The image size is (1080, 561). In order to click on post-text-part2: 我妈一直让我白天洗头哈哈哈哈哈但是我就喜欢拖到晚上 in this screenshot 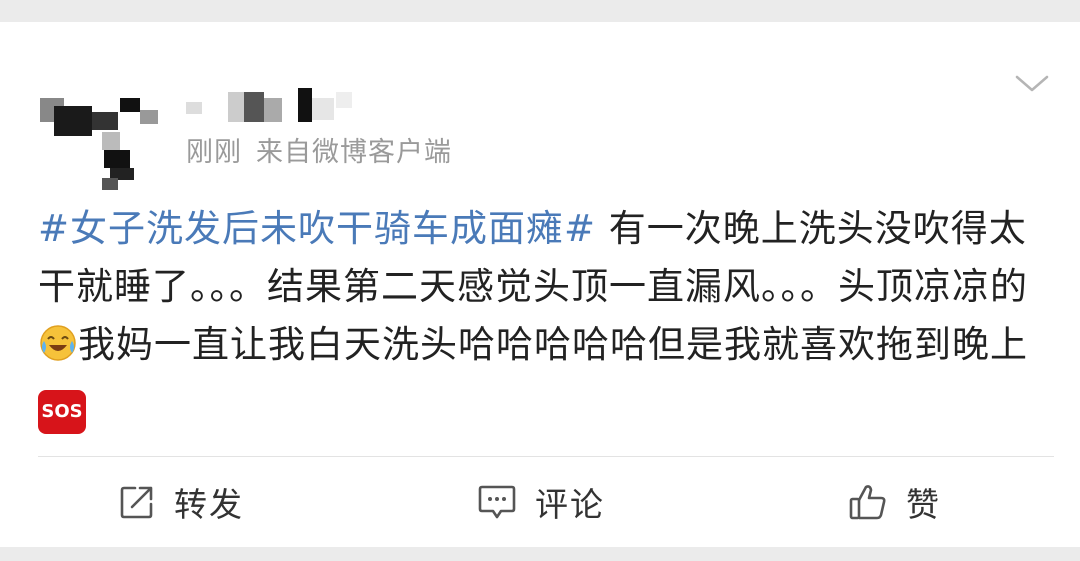, I will do `click(553, 344)`.